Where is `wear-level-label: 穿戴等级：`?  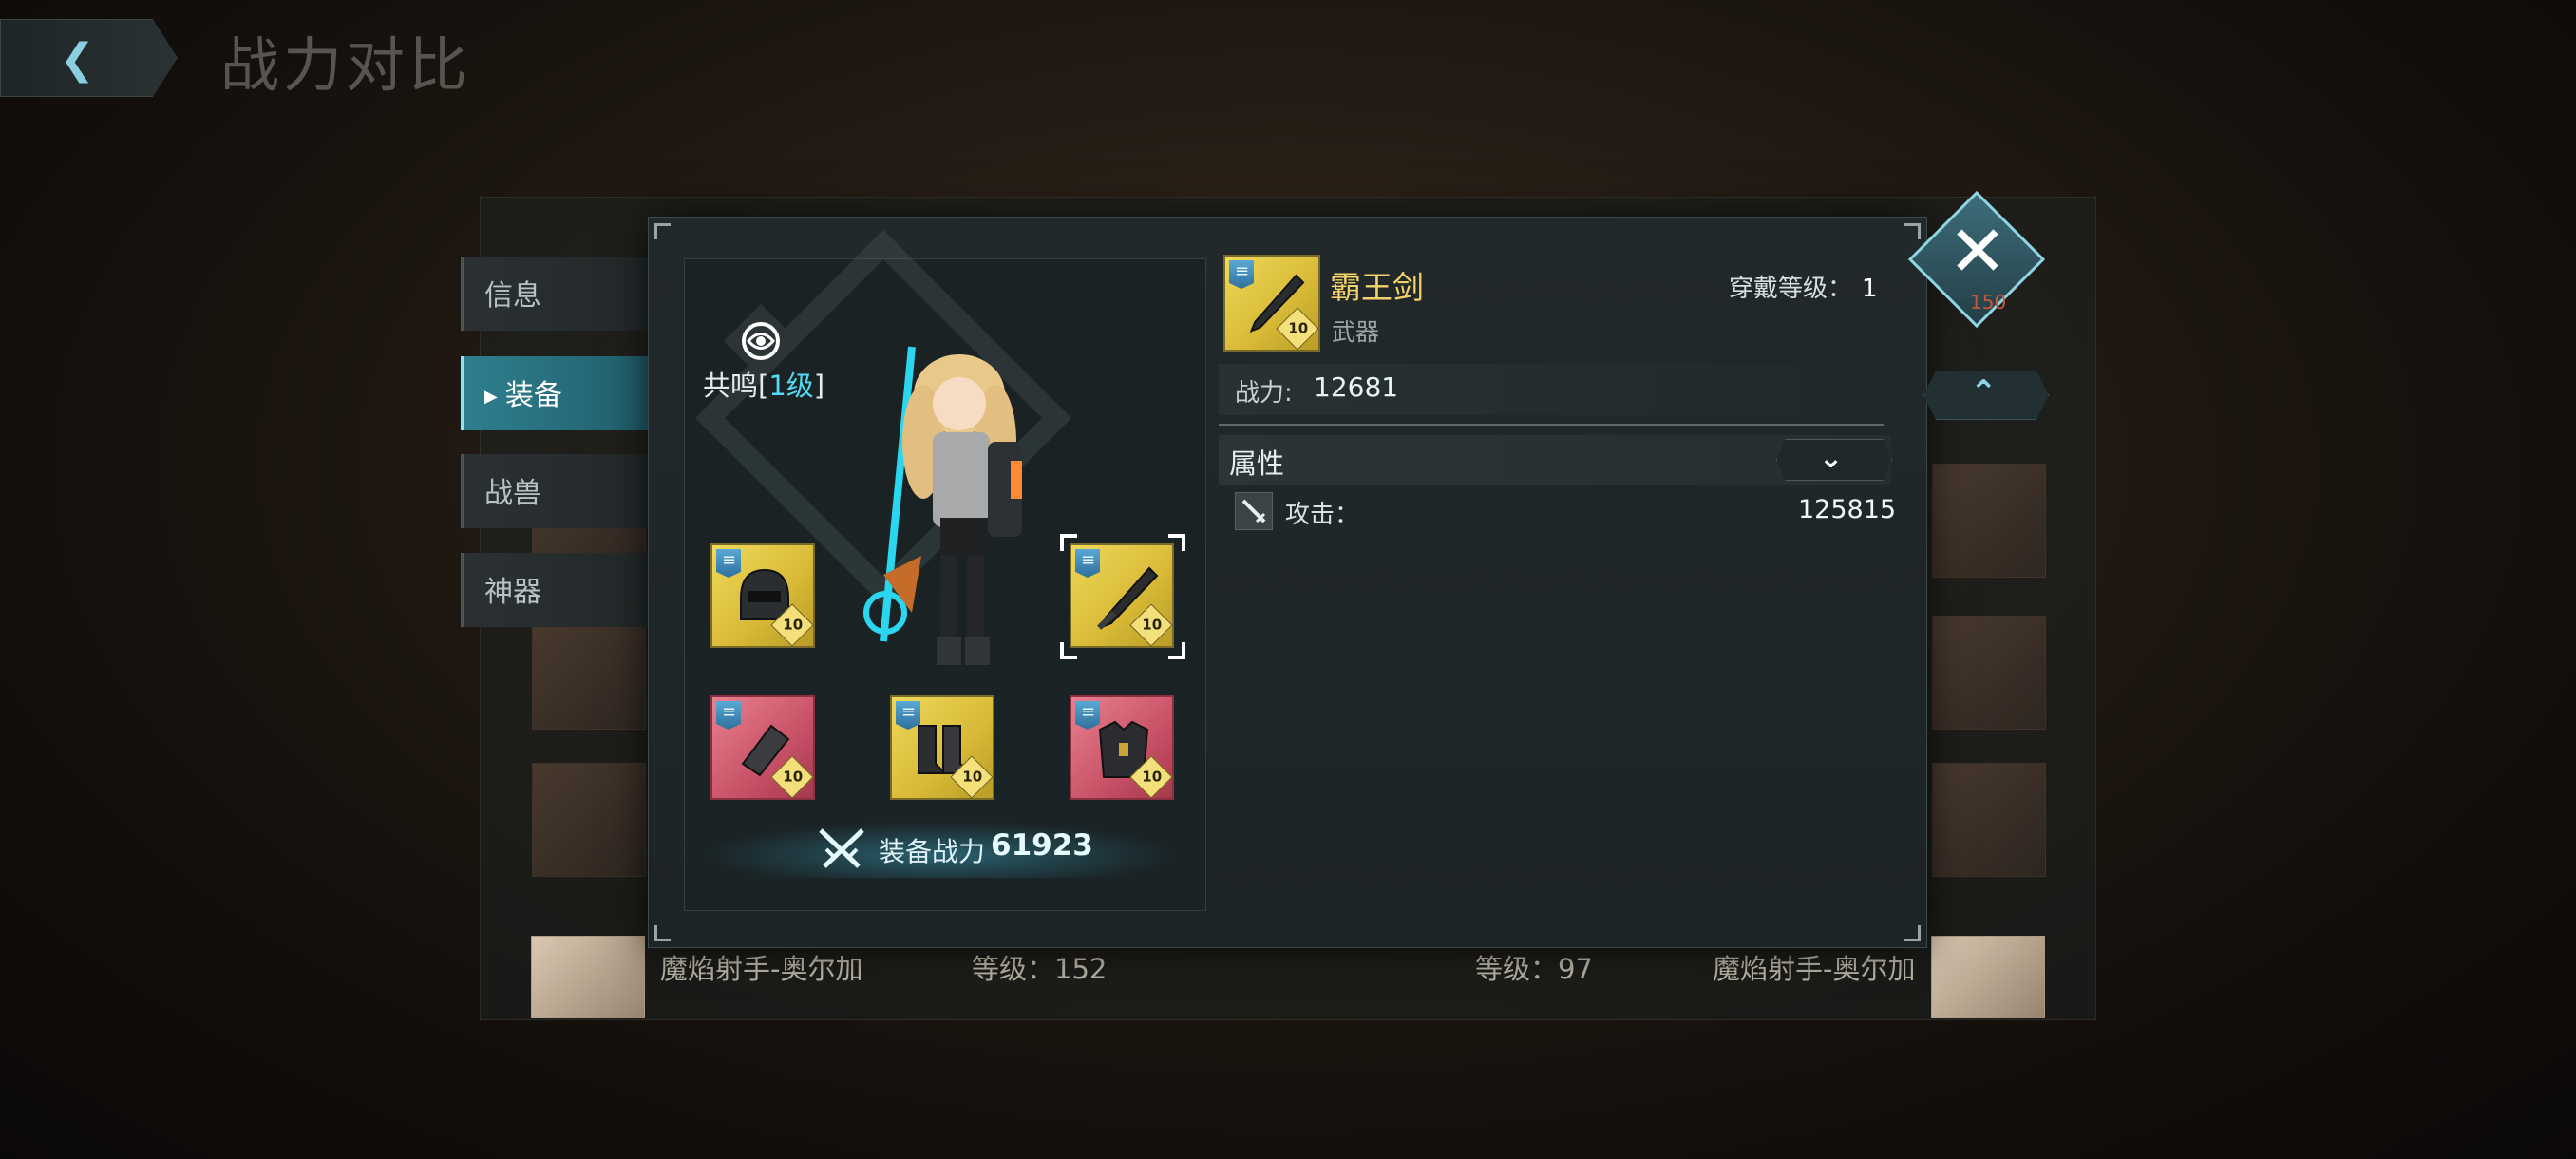
wear-level-label: 穿戴等级： is located at coordinates (1791, 289).